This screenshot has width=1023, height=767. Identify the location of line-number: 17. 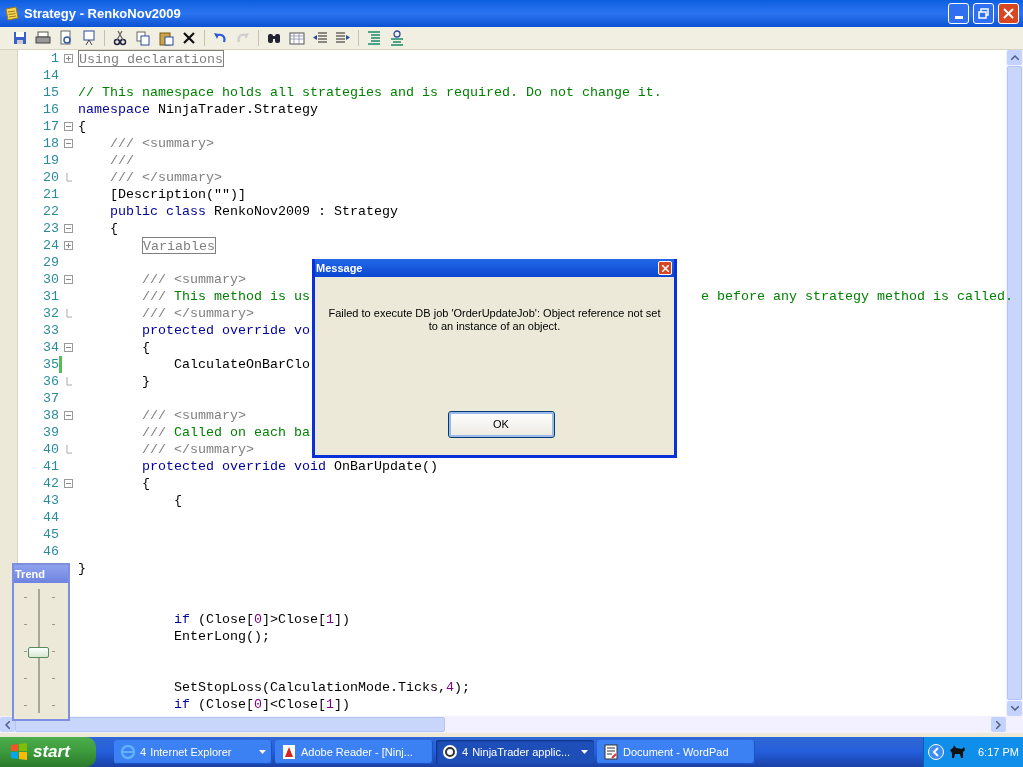
(50, 126).